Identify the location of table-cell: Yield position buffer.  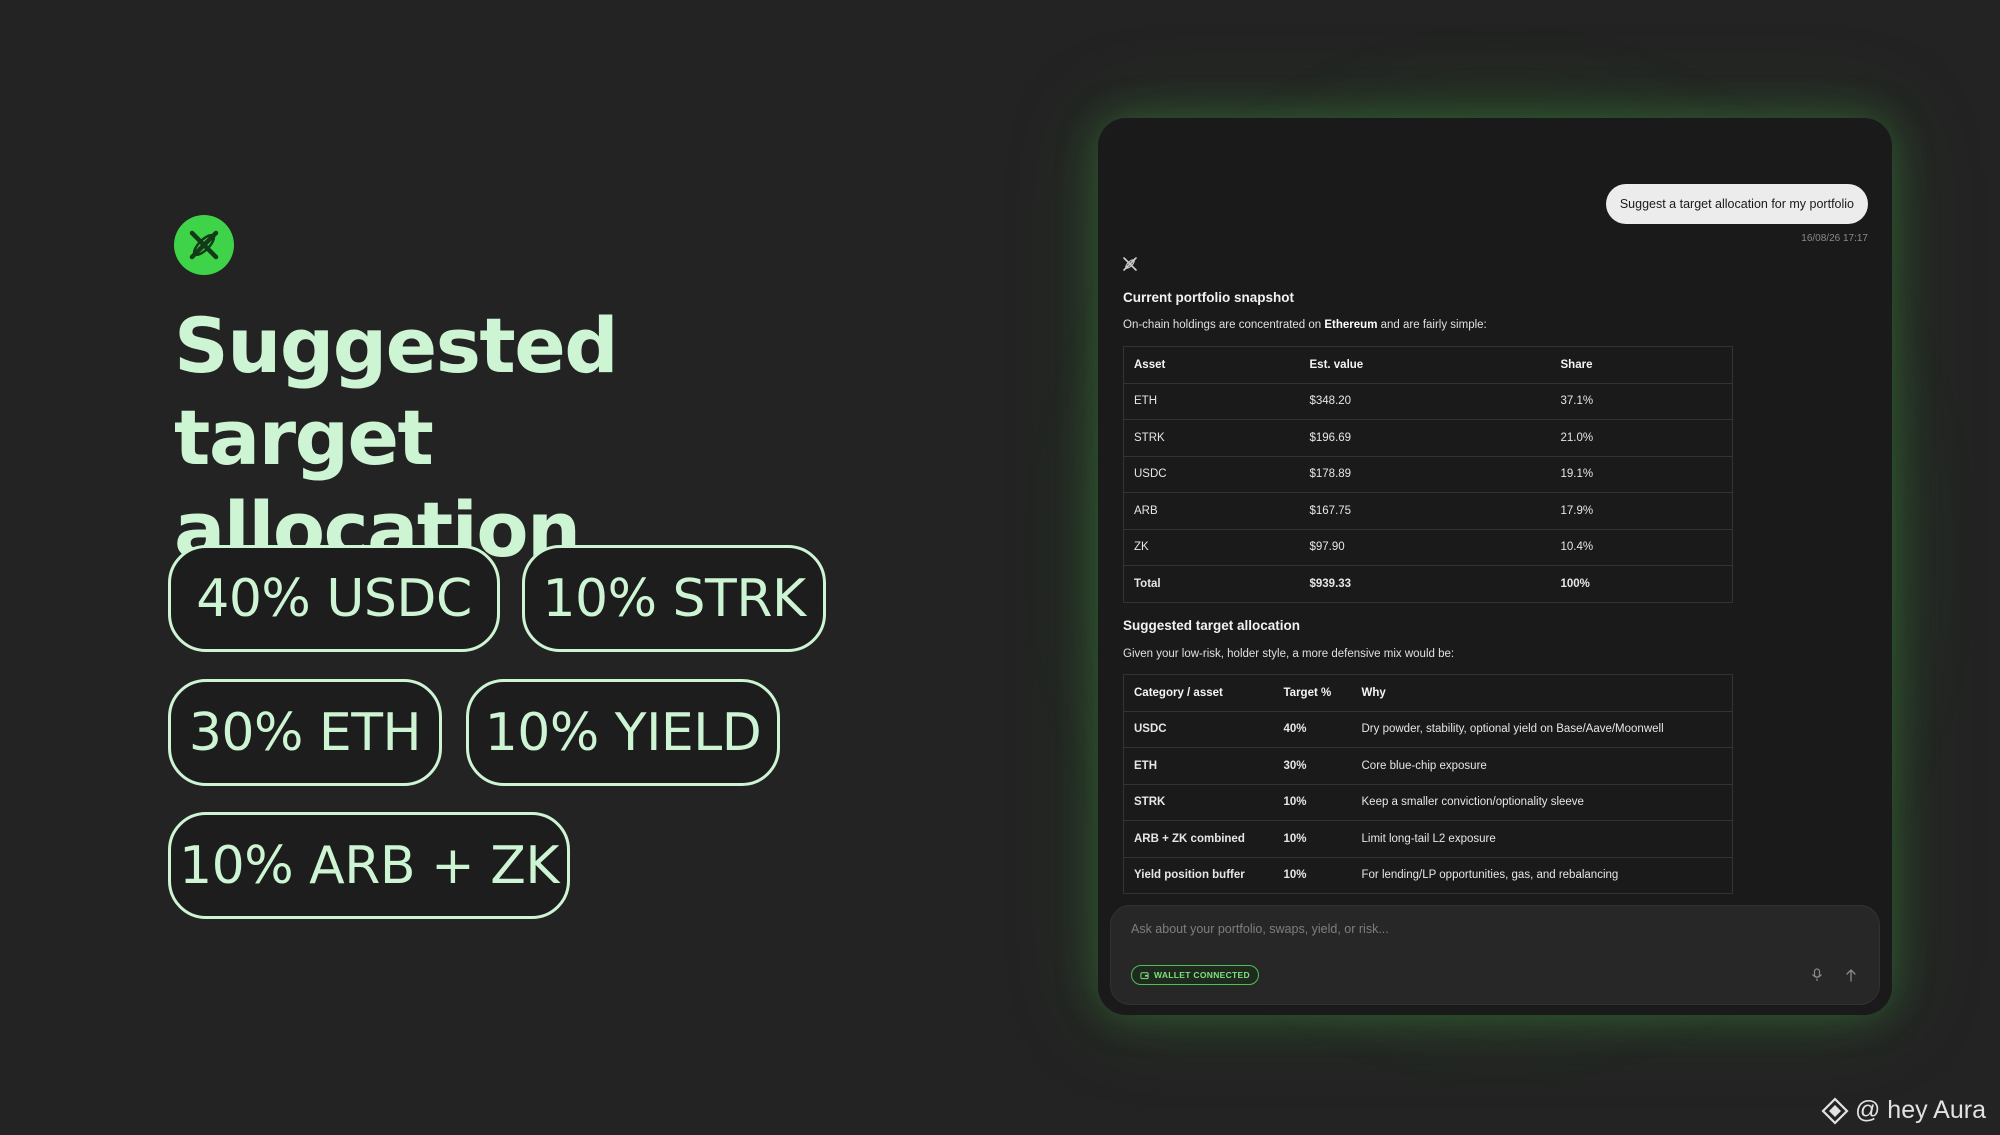
(1198, 875).